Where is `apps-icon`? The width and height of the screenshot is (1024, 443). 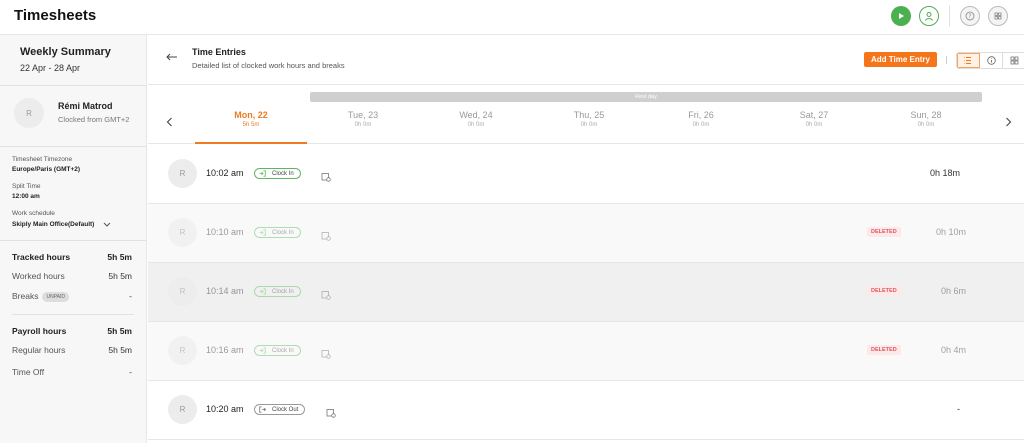
apps-icon is located at coordinates (998, 16).